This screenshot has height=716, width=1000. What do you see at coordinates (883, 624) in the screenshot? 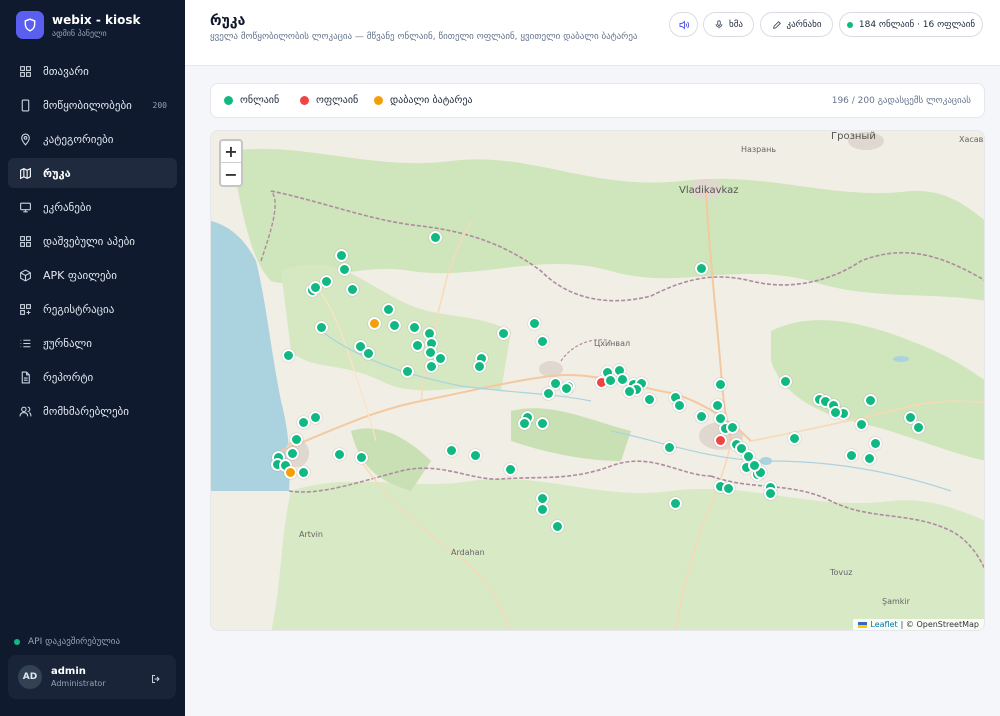
I see `leaflet-link: Leaflet` at bounding box center [883, 624].